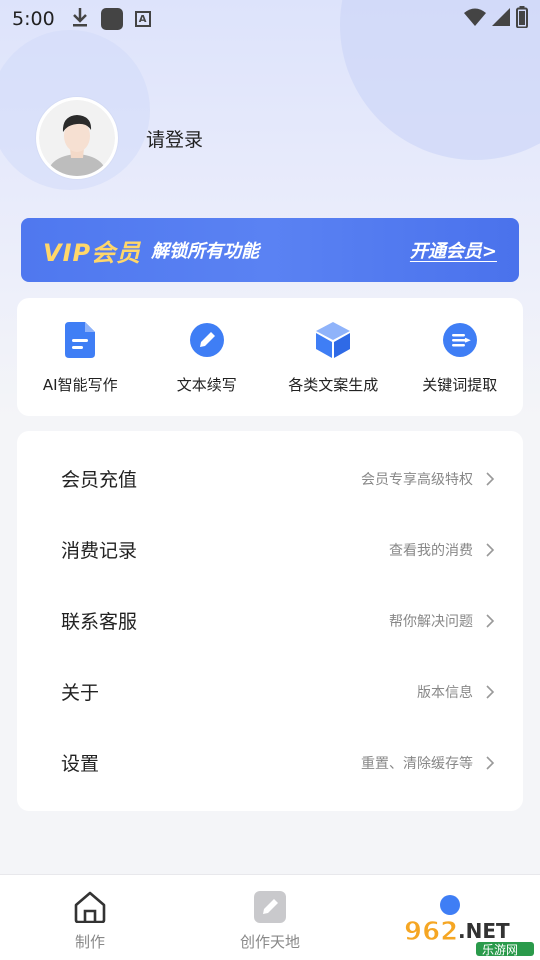 Image resolution: width=540 pixels, height=960 pixels. What do you see at coordinates (333, 368) in the screenshot?
I see `tool-copy-generation: 各类文案生成` at bounding box center [333, 368].